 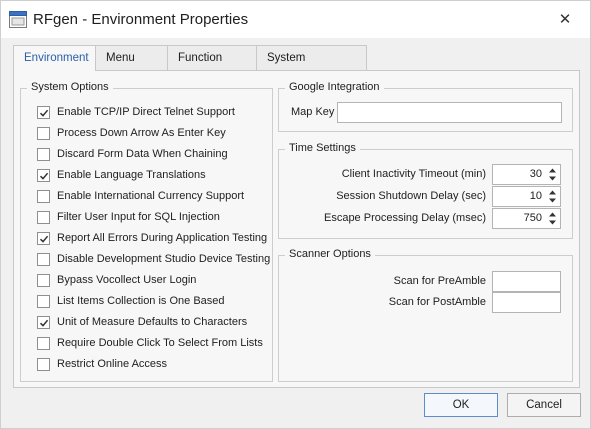 I want to click on session-shutdown-delay-value: 10, so click(x=535, y=196).